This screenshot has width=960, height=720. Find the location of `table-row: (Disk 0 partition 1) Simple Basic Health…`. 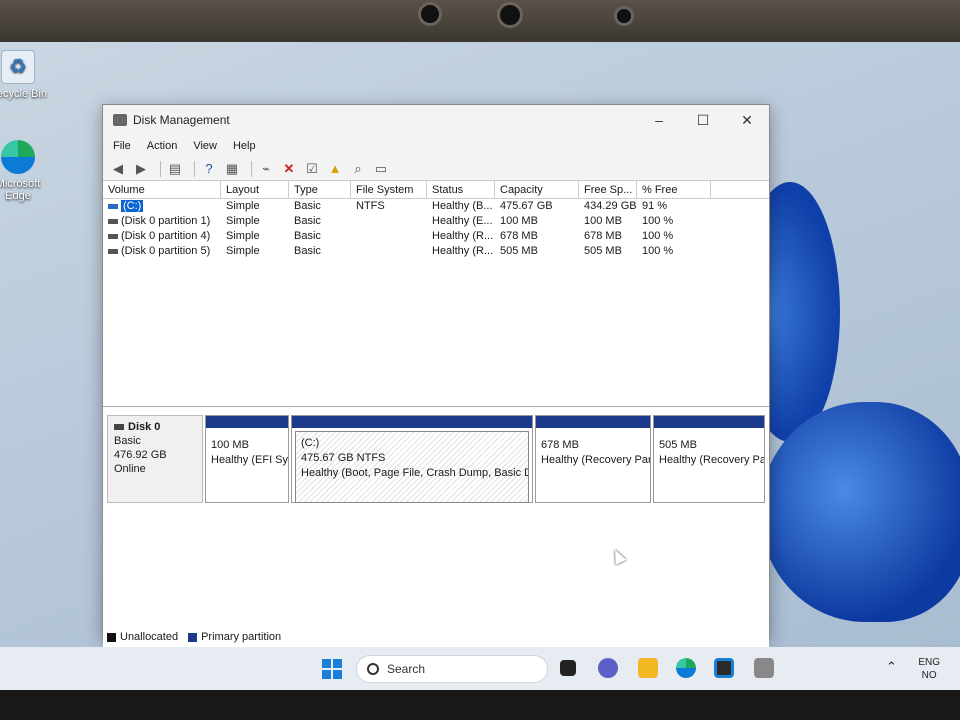

table-row: (Disk 0 partition 1) Simple Basic Health… is located at coordinates (436, 221).